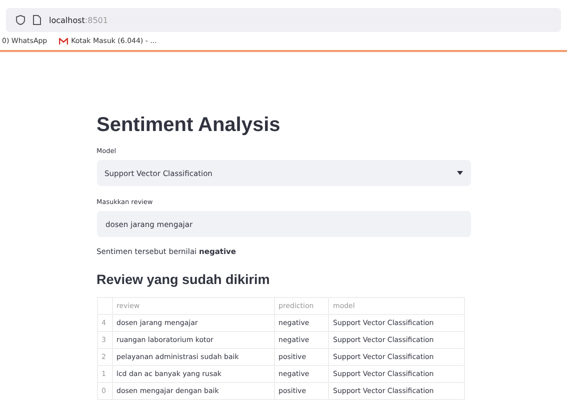 This screenshot has width=567, height=410. Describe the element at coordinates (20, 20) in the screenshot. I see `shield-icon` at that location.